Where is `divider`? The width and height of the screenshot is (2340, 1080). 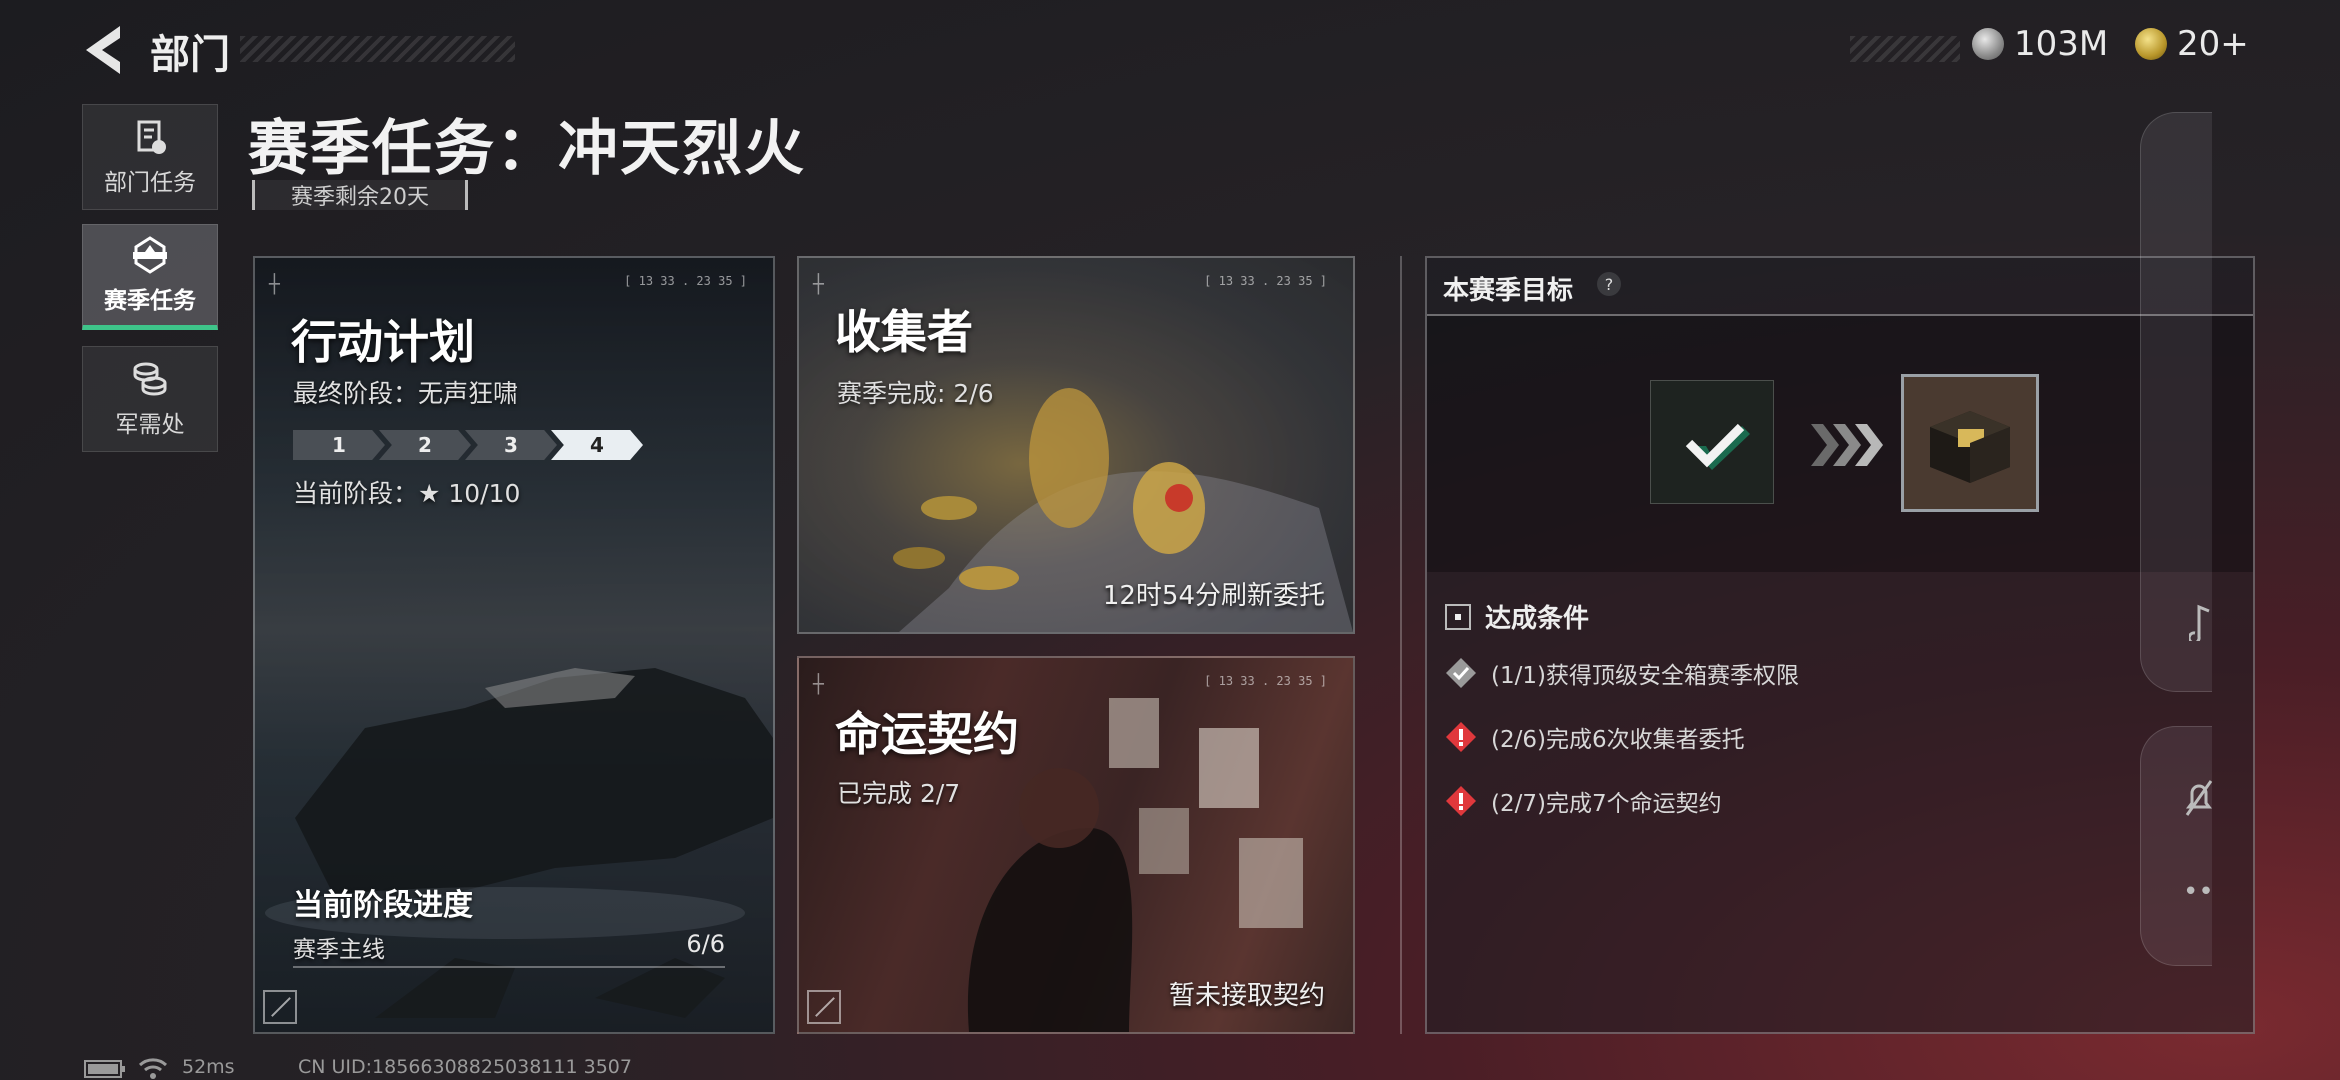 divider is located at coordinates (1401, 645).